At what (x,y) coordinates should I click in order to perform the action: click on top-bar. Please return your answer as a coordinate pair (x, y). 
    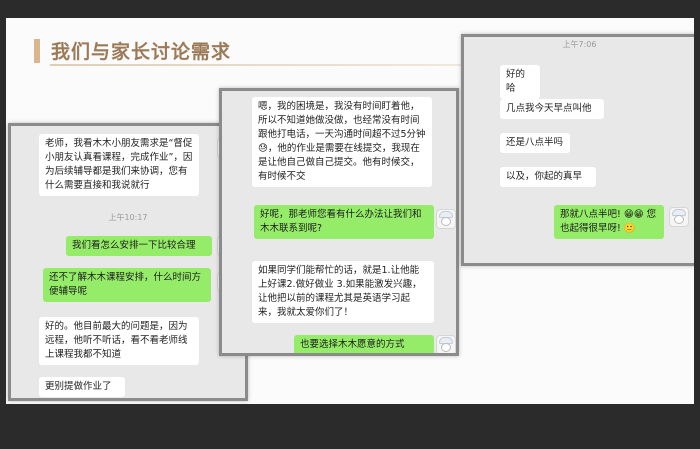
    Looking at the image, I should click on (350, 9).